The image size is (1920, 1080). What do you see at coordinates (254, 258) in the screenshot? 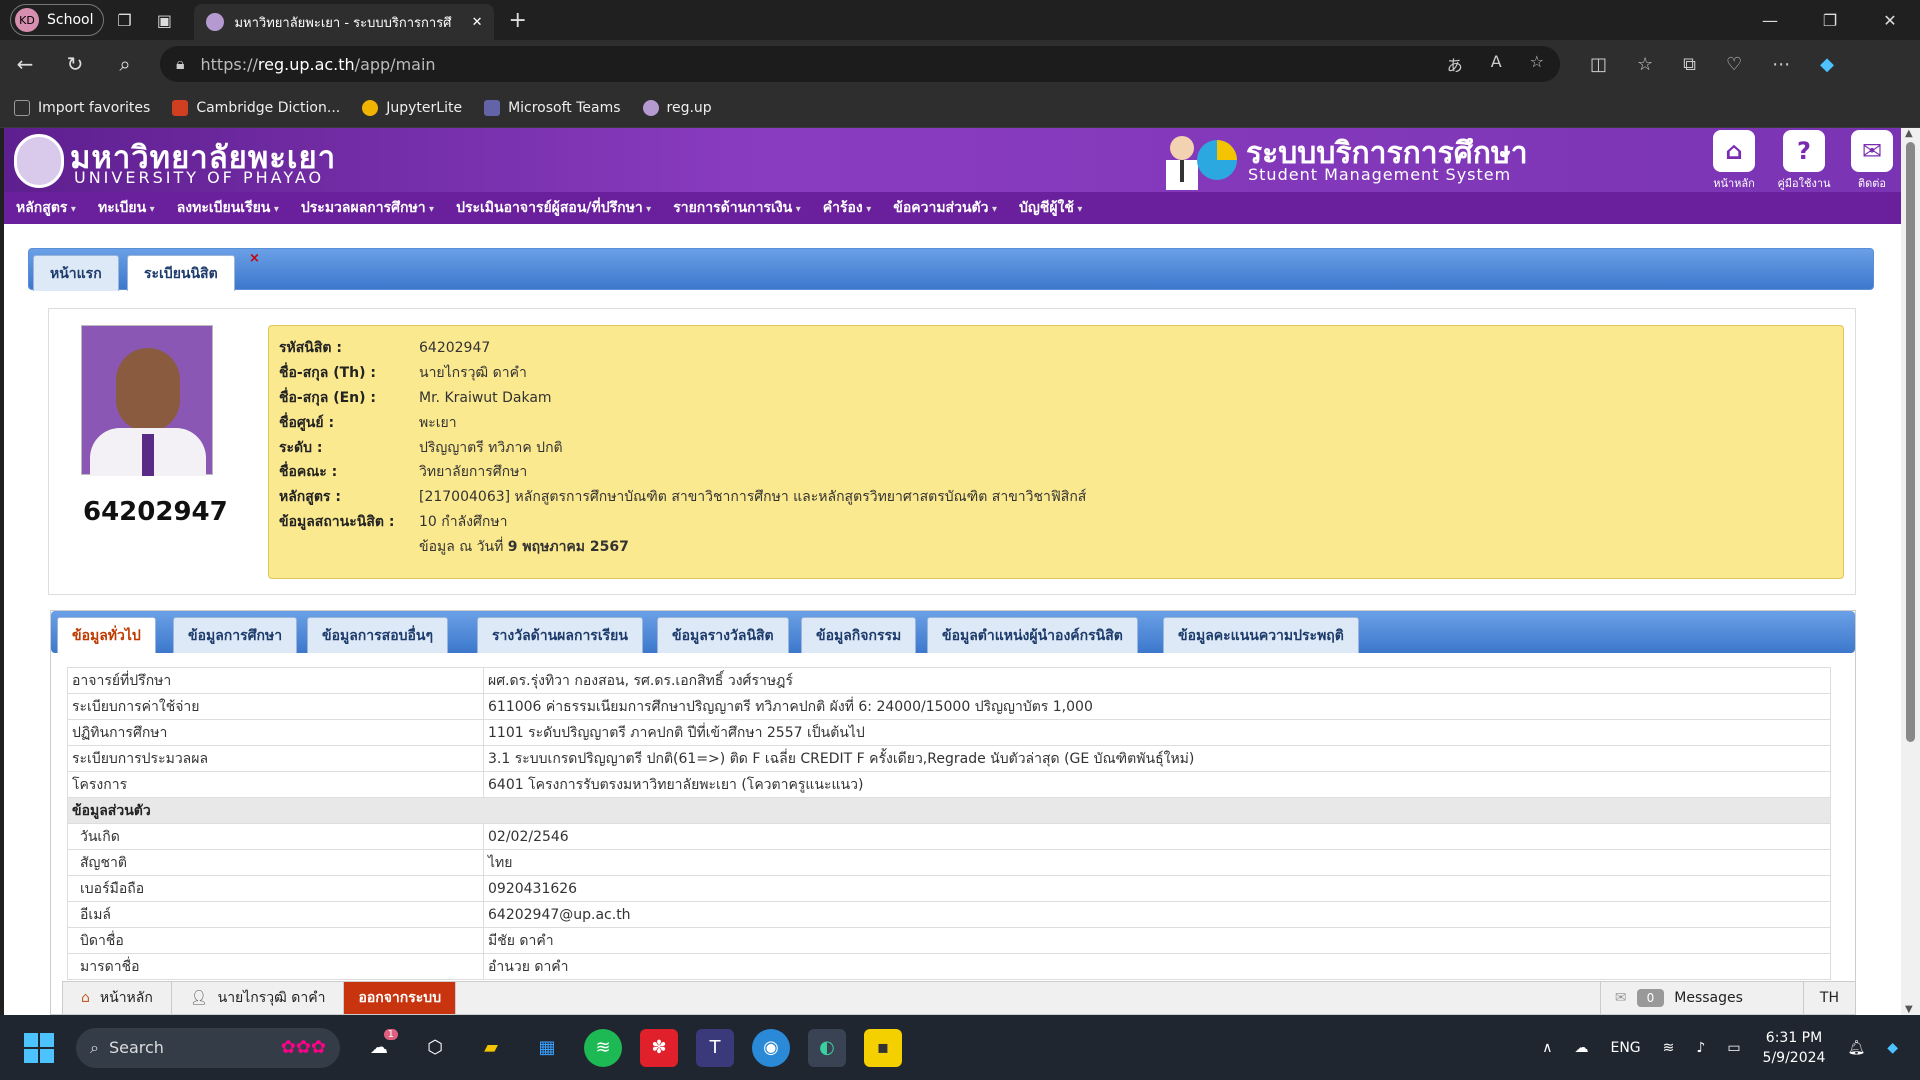
I see `tab-close-icon: ×` at bounding box center [254, 258].